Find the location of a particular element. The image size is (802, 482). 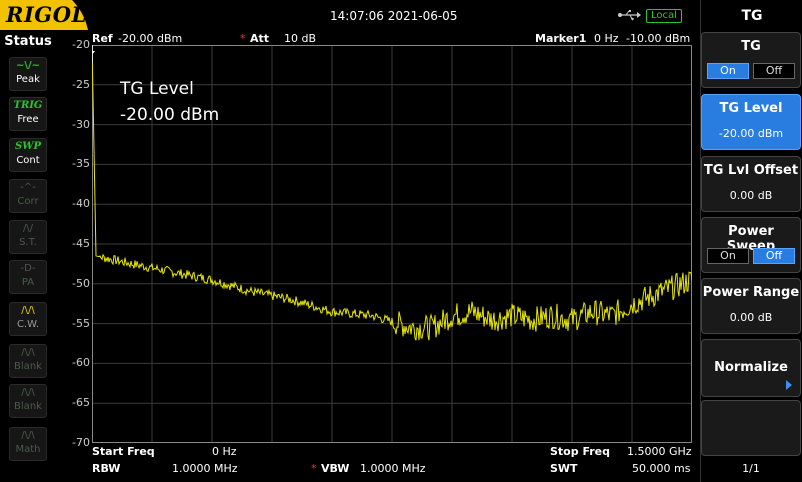

status-item-icon: ~\/~ is located at coordinates (28, 65).